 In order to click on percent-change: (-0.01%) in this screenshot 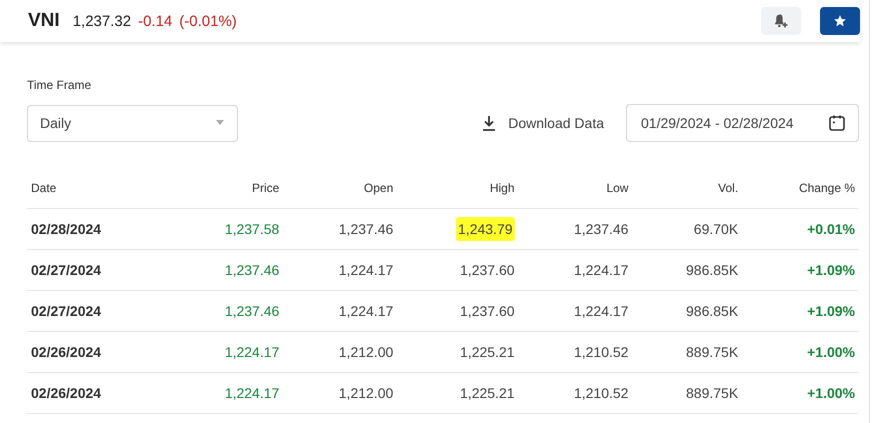, I will do `click(208, 21)`.